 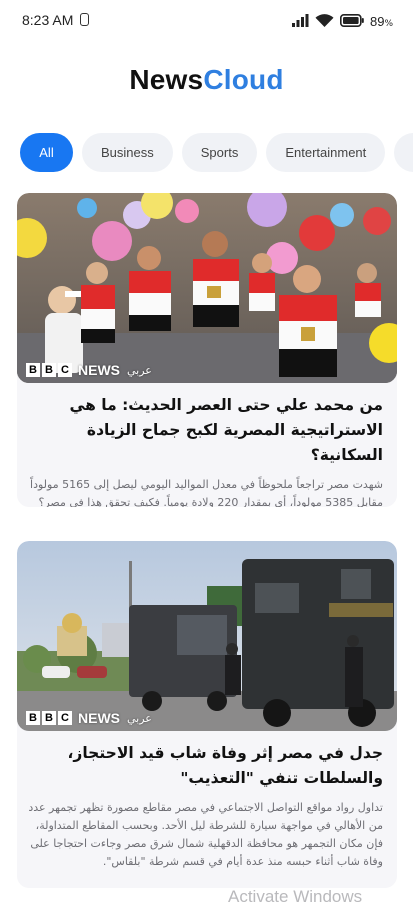 I want to click on category-tabs: All Business Sports Entertainment, so click(x=216, y=153).